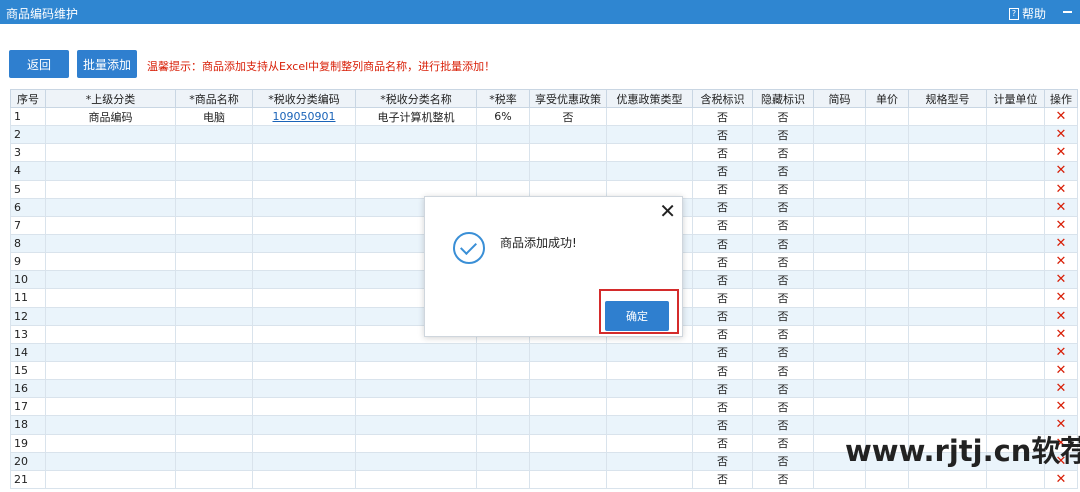 This screenshot has height=492, width=1080. Describe the element at coordinates (28, 116) in the screenshot. I see `cell-seq: 1` at that location.